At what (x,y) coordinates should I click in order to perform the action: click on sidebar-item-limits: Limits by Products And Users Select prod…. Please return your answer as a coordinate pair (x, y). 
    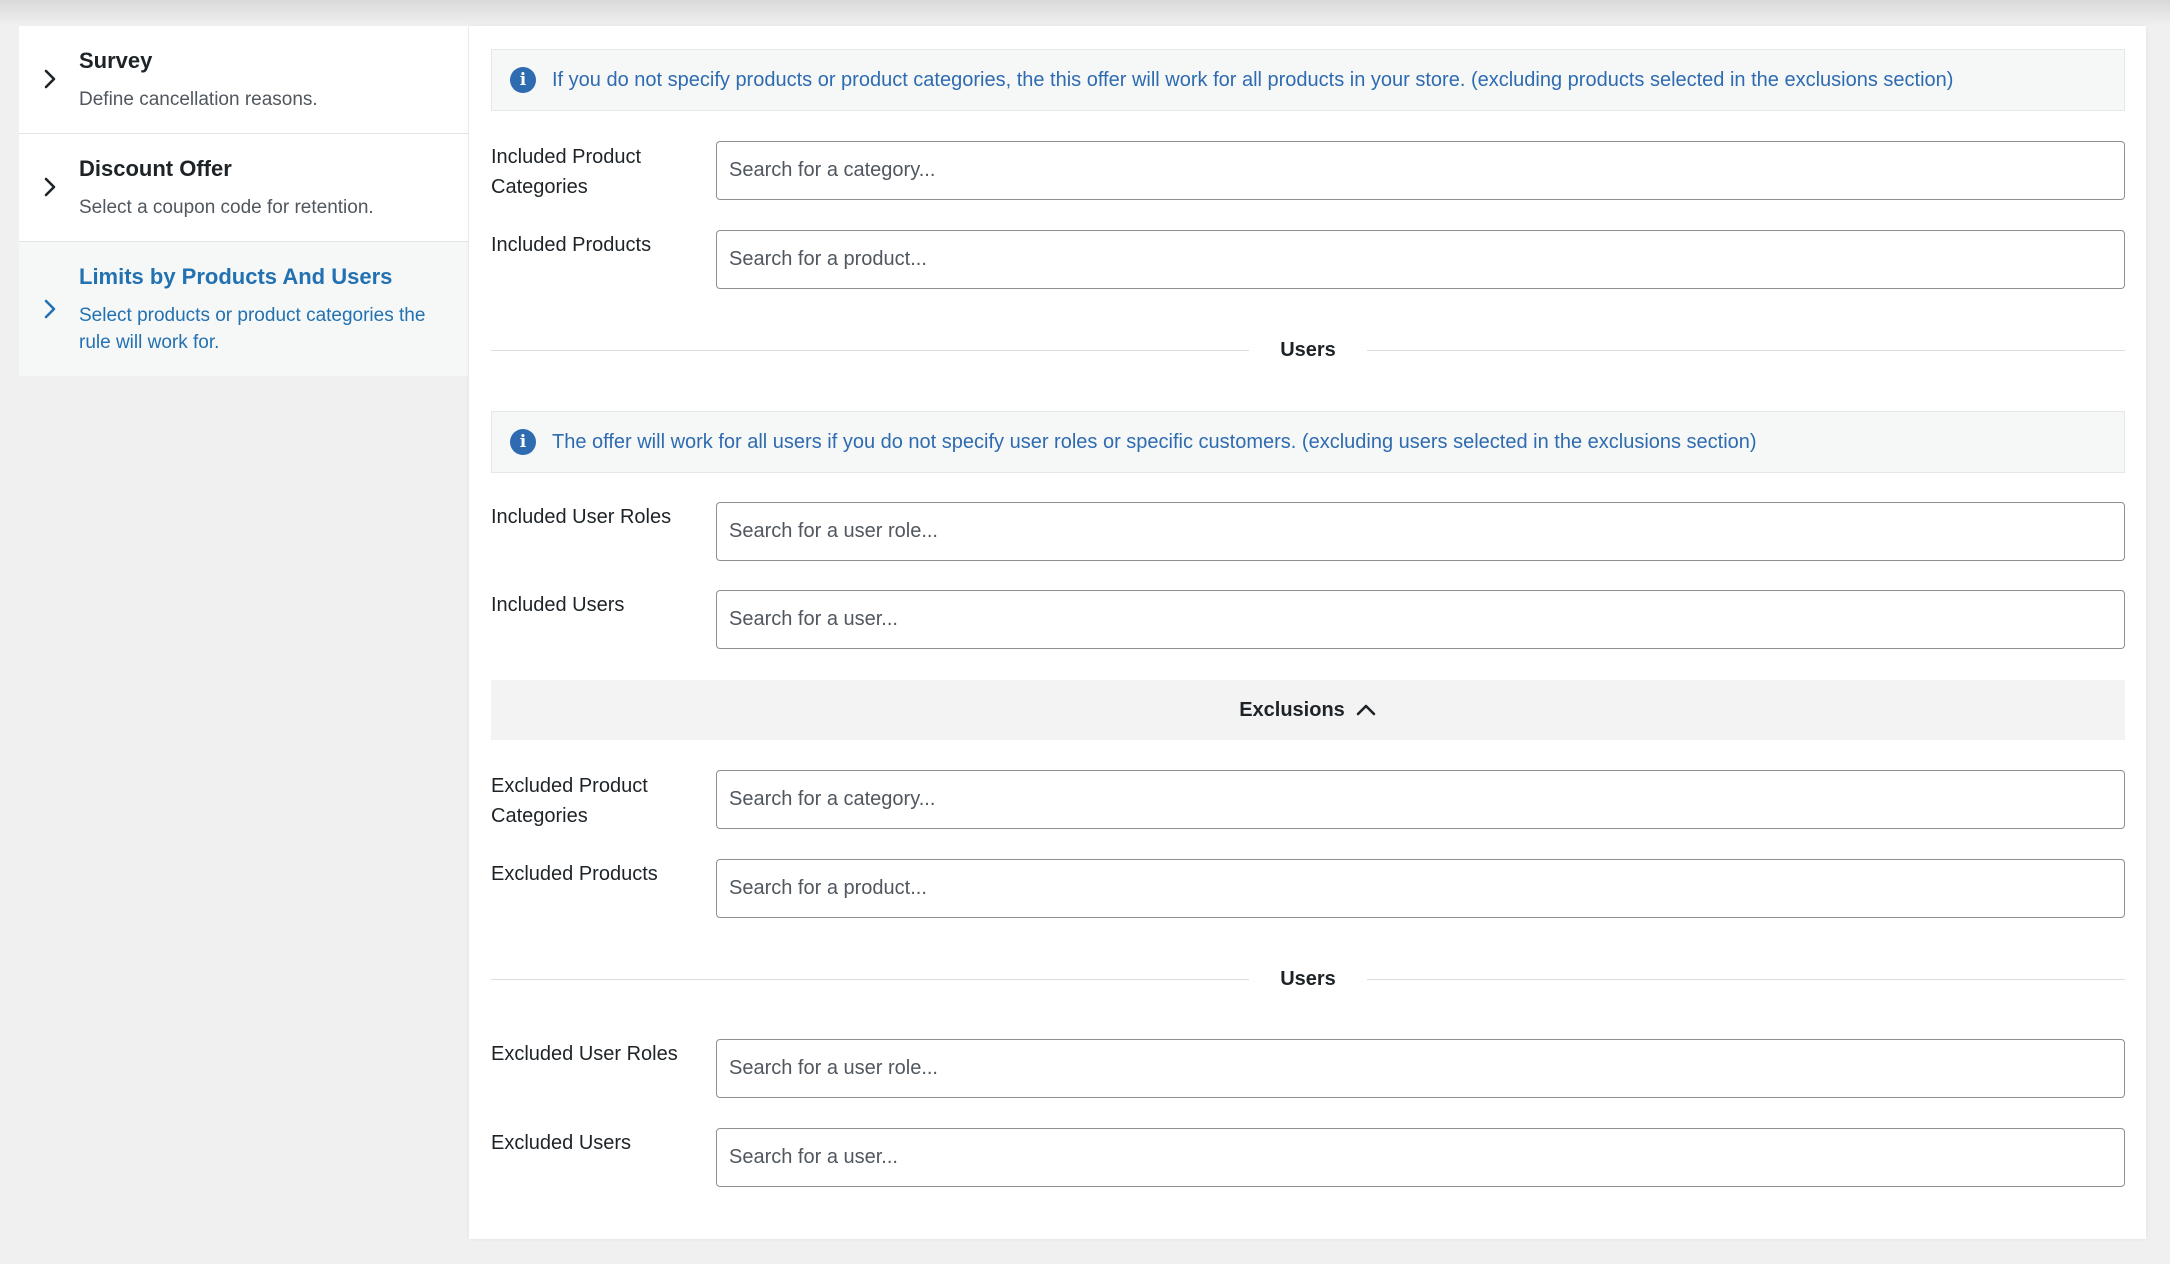
    Looking at the image, I should click on (243, 309).